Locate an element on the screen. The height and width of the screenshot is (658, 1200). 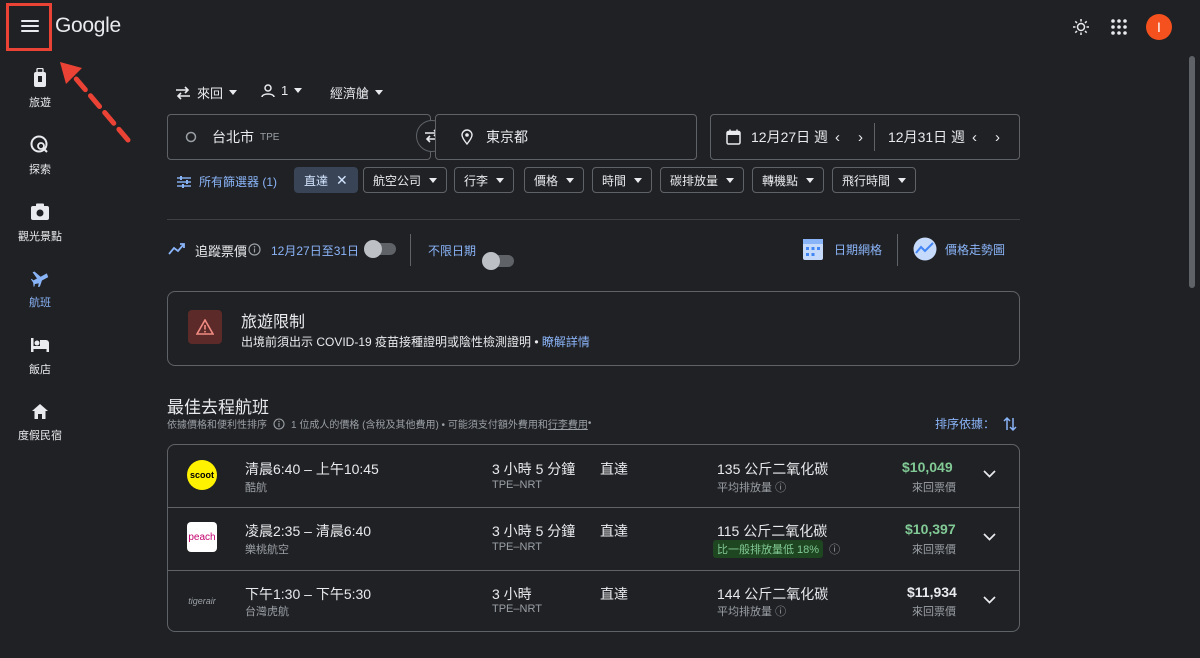
return-prev-icon: ‹ is located at coordinates (974, 137).